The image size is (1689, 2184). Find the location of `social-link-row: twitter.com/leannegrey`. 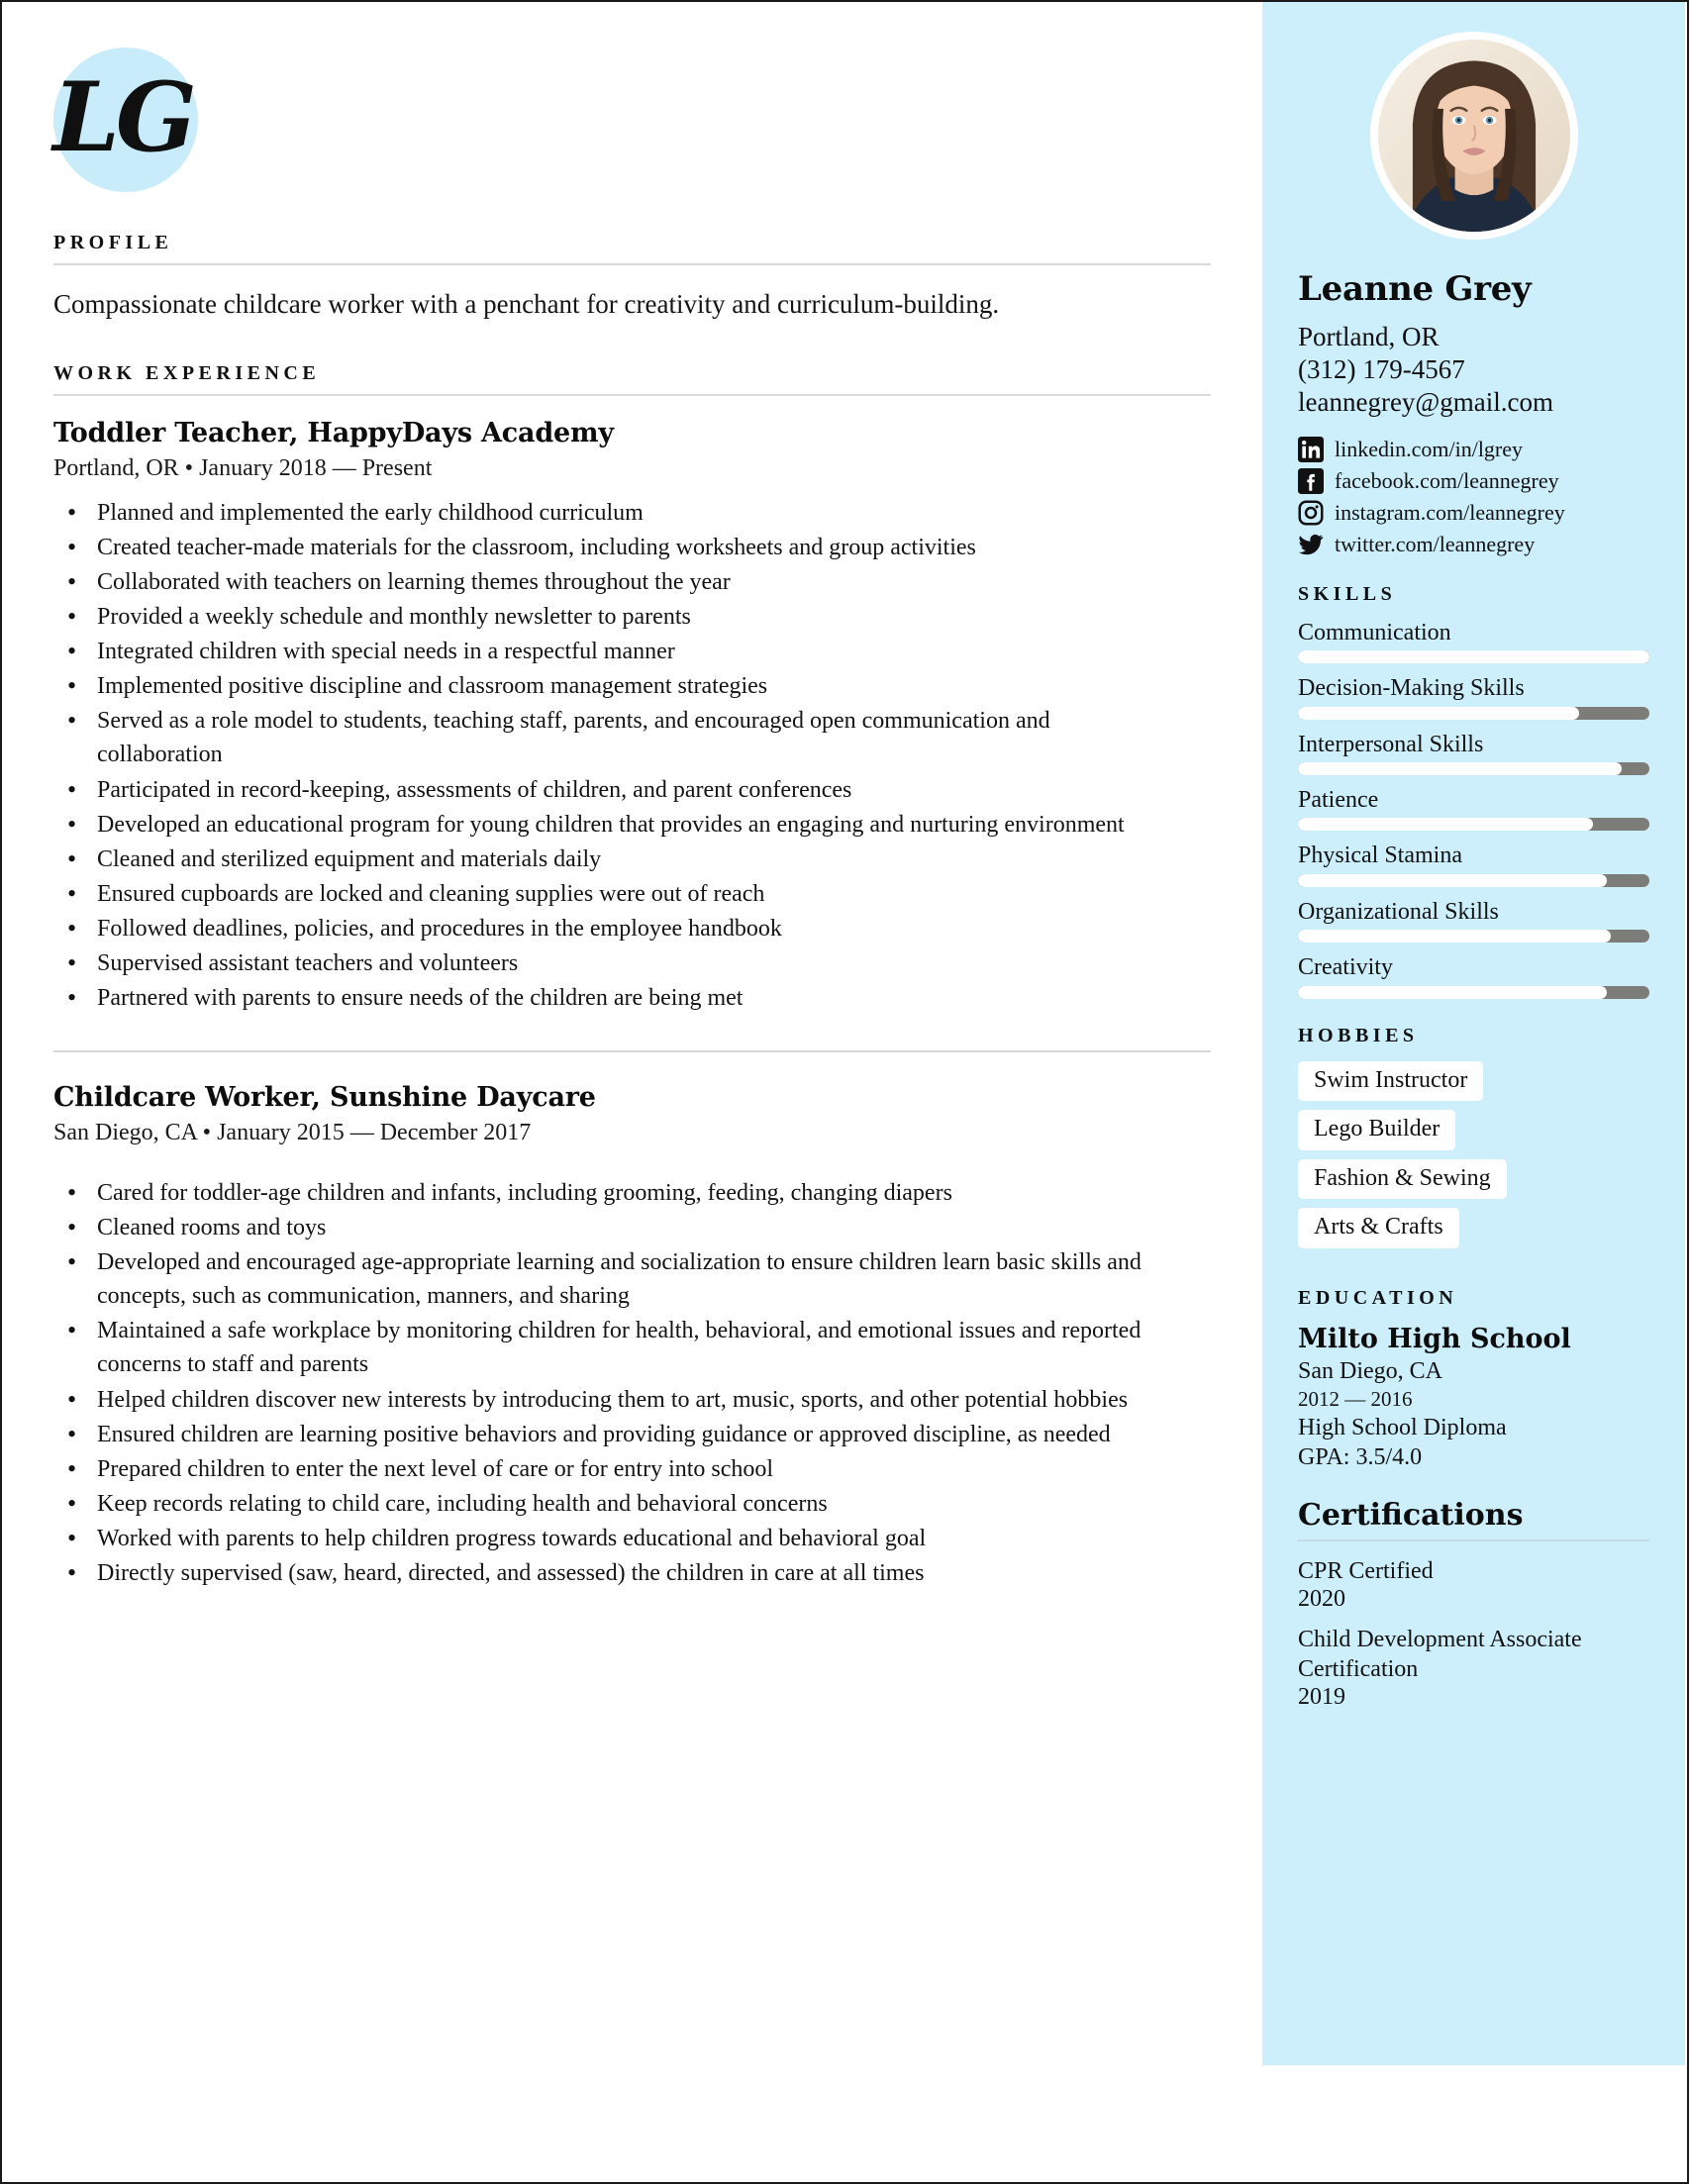

social-link-row: twitter.com/leannegrey is located at coordinates (1473, 544).